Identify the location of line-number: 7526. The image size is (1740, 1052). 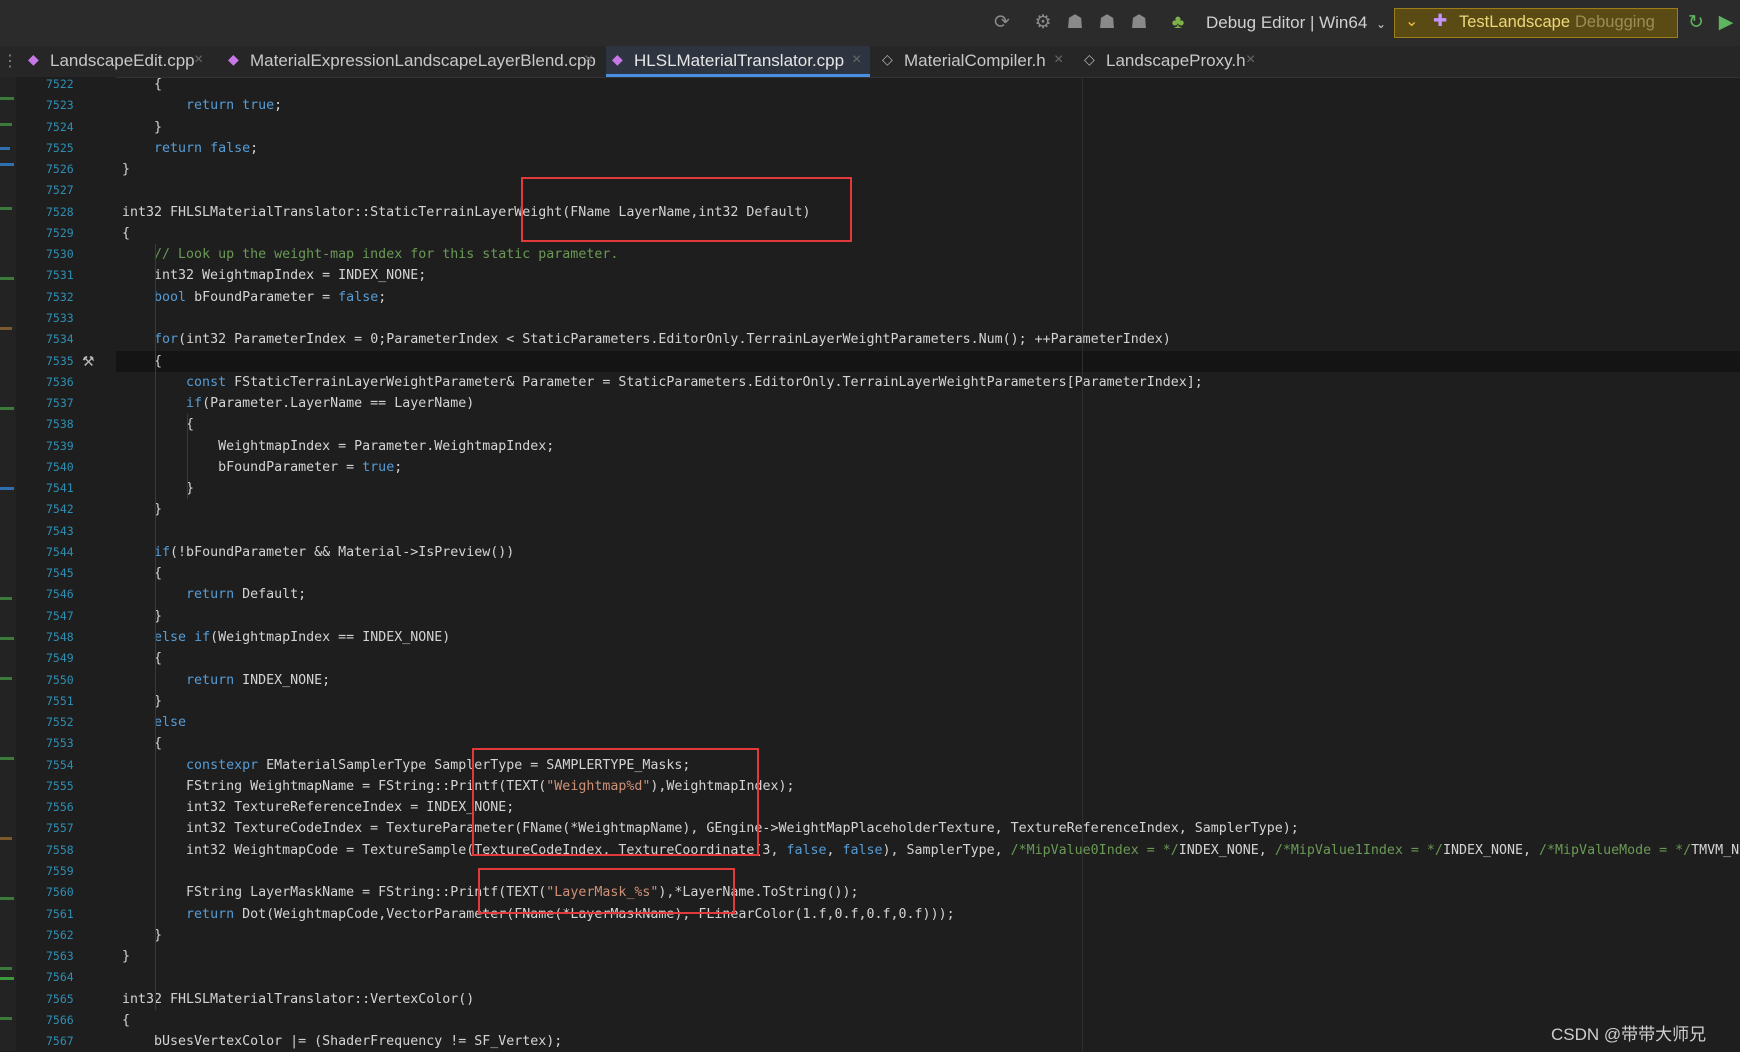
(64, 169).